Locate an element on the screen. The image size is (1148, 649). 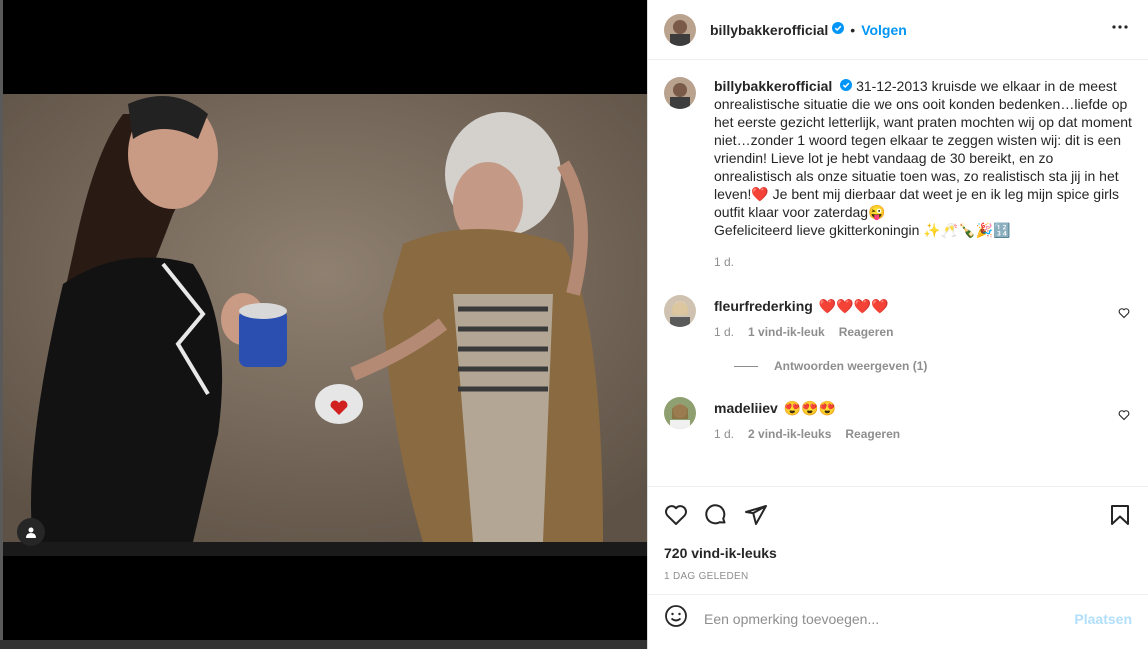
view-replies-button: Antwoorden weergeven (1) is located at coordinates (933, 366).